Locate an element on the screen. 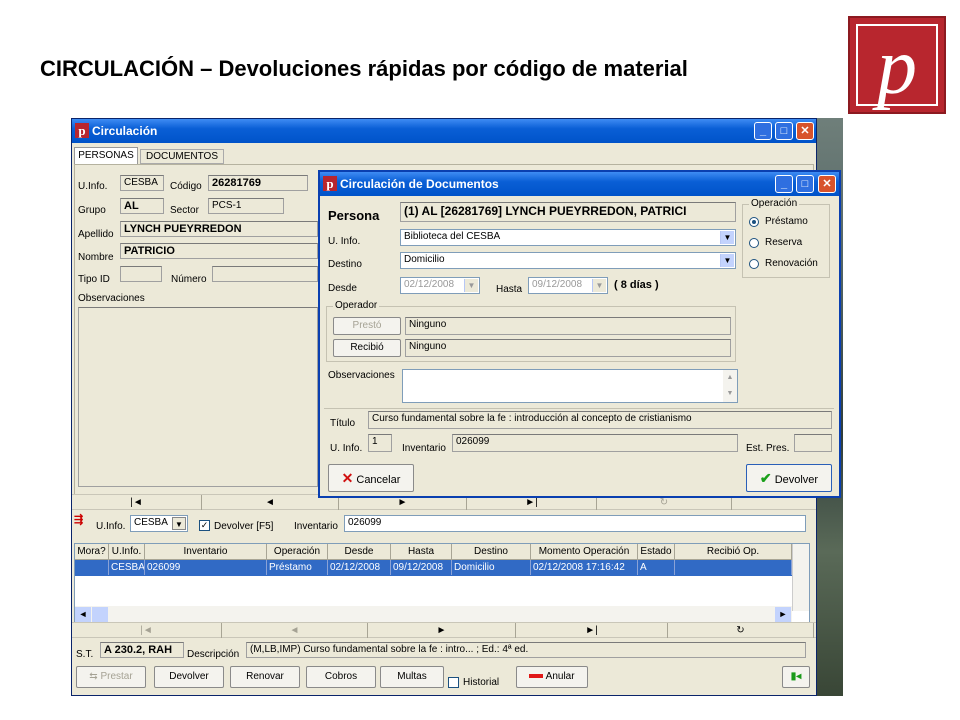  destino-select: Domicilio ▼ is located at coordinates (568, 260).